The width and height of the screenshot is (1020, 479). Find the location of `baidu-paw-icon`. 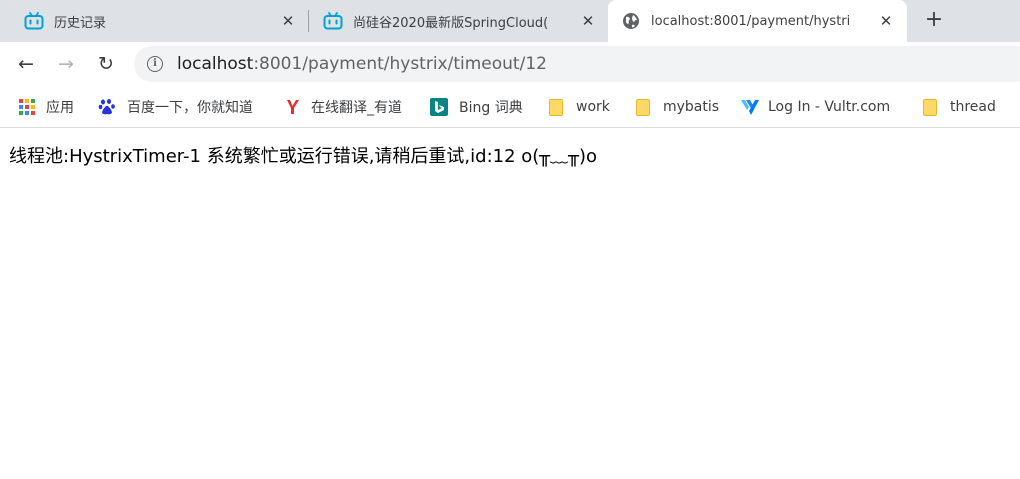

baidu-paw-icon is located at coordinates (107, 107).